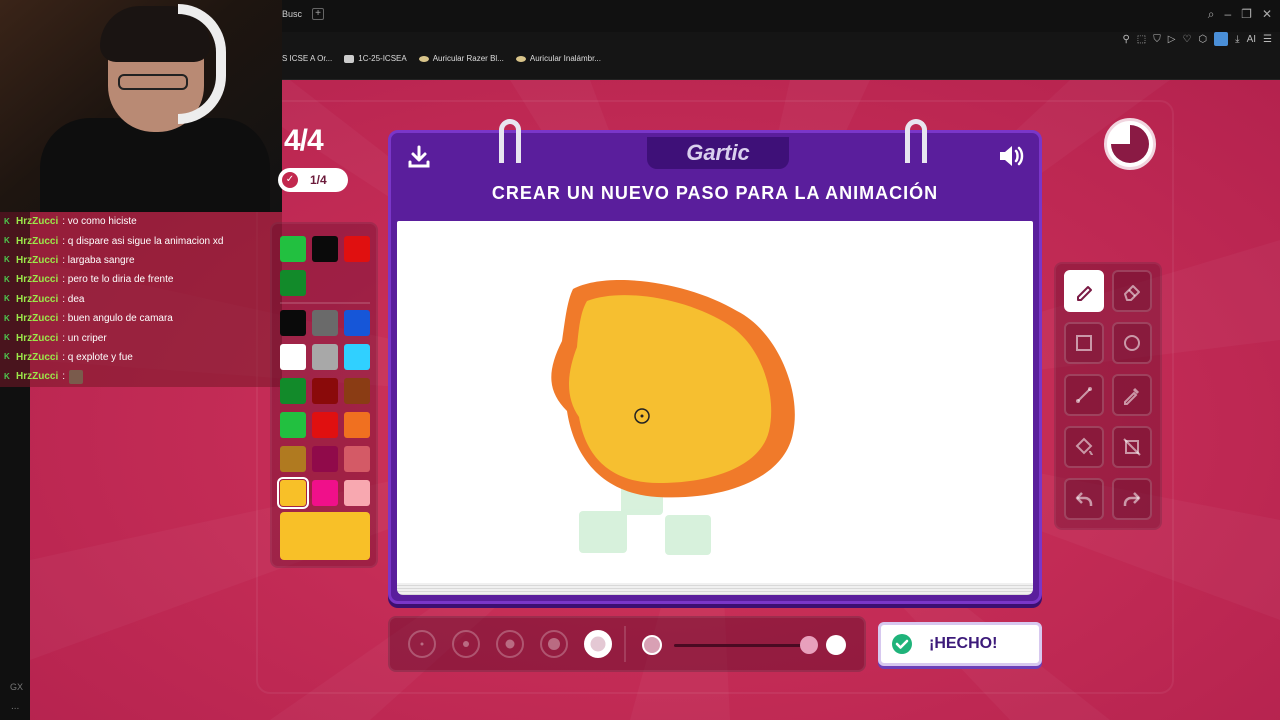 The width and height of the screenshot is (1280, 720). I want to click on tool-line-button, so click(1084, 395).